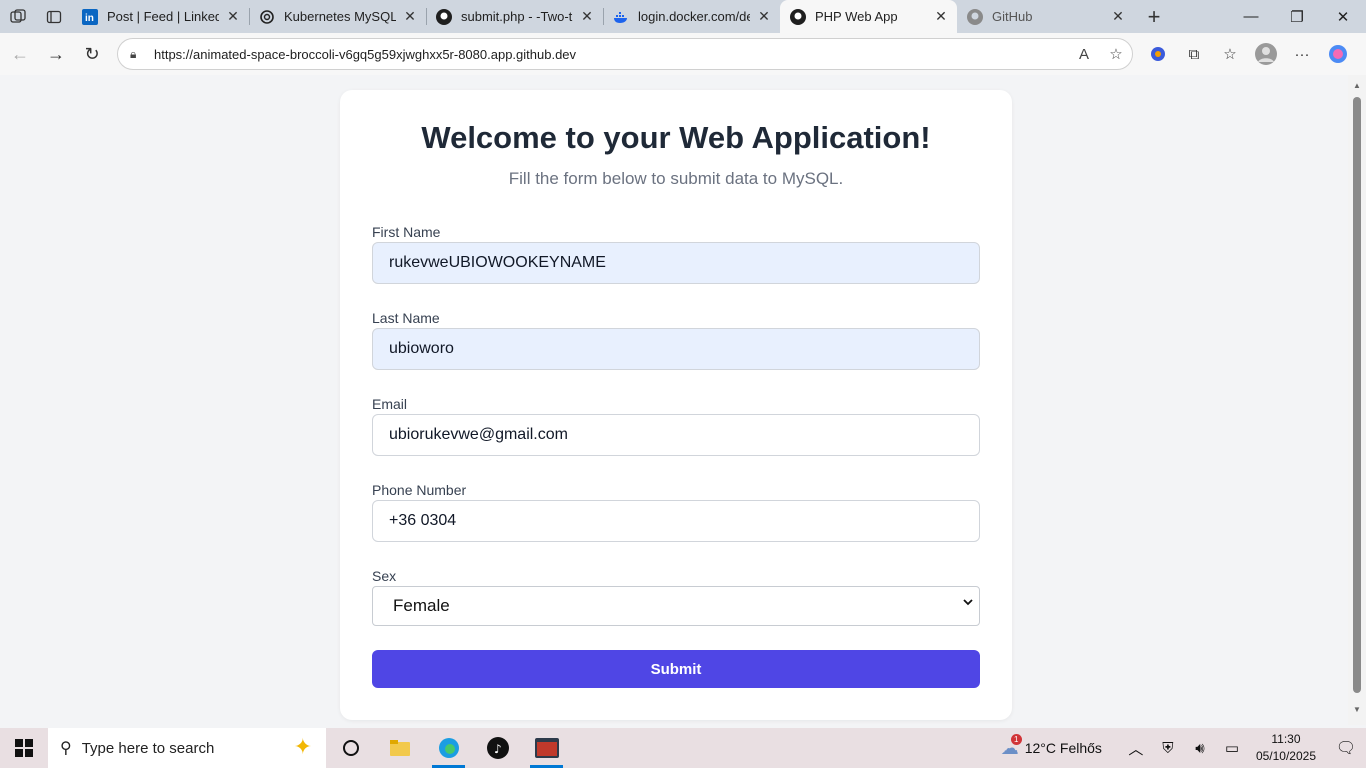  What do you see at coordinates (1230, 54) in the screenshot?
I see `favorites-icon: ☆` at bounding box center [1230, 54].